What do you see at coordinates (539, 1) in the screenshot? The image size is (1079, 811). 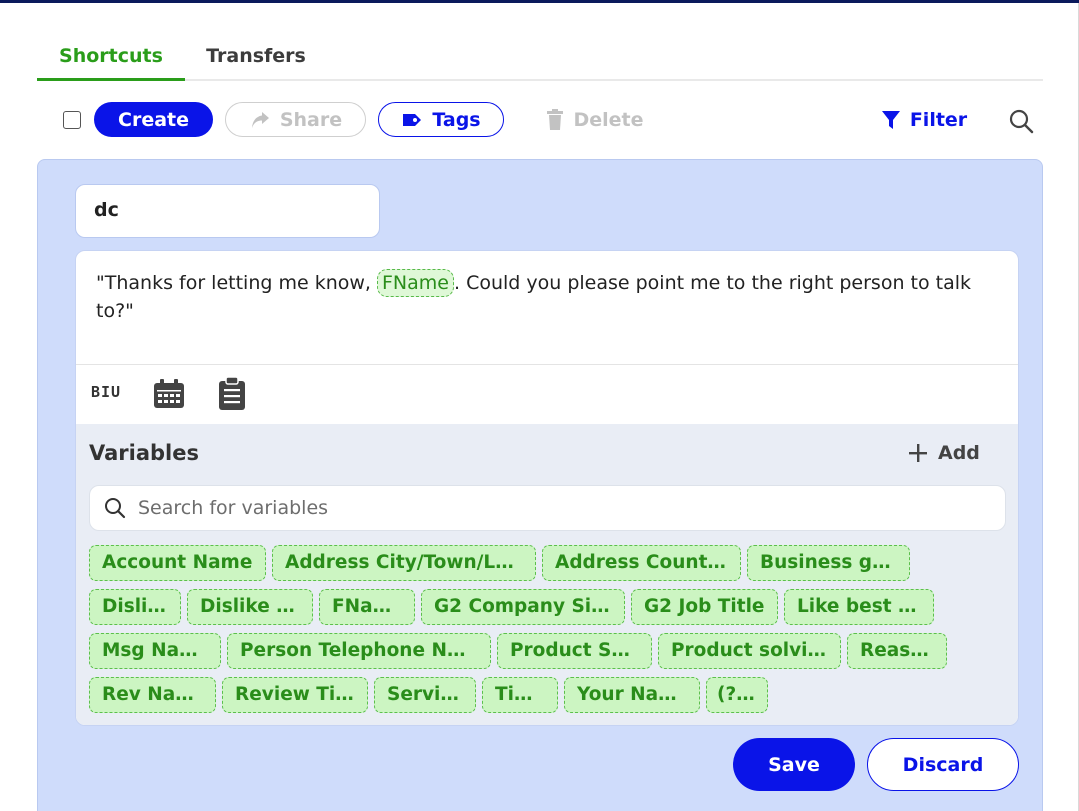 I see `top-border` at bounding box center [539, 1].